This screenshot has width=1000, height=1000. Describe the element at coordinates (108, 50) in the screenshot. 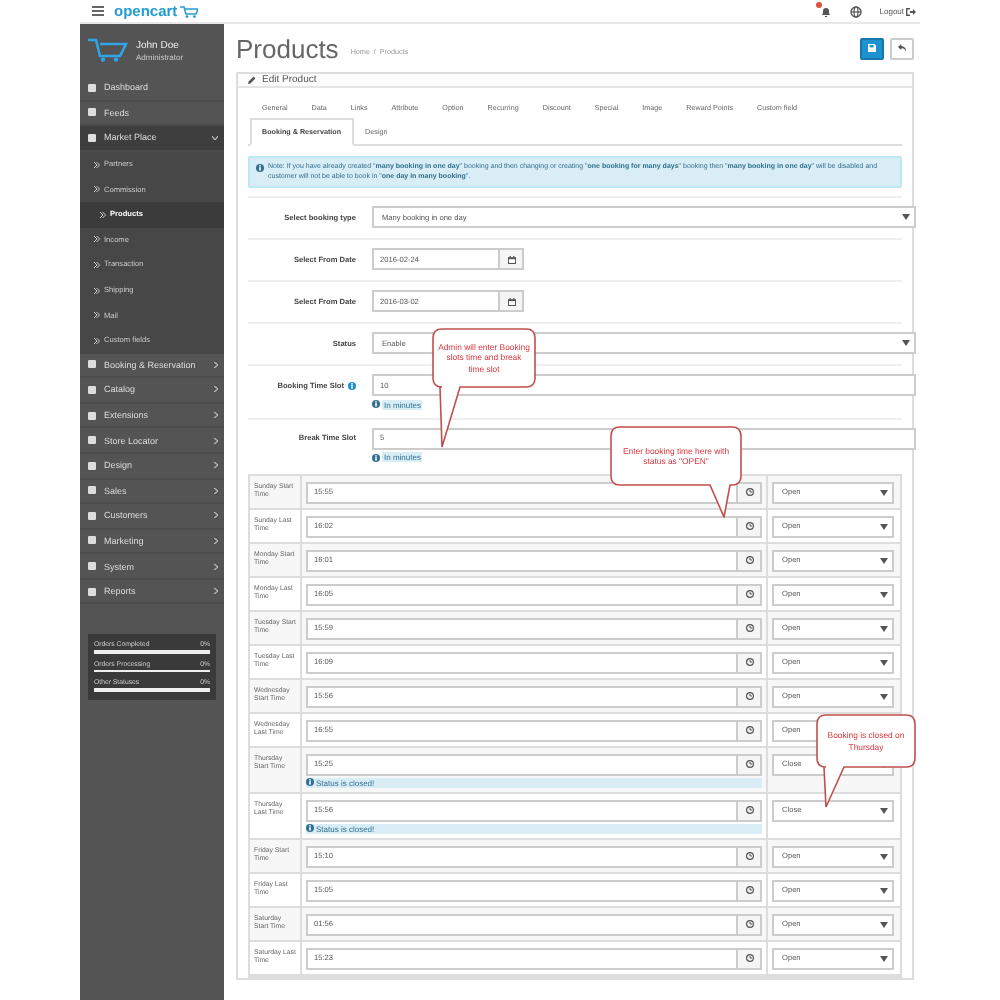

I see `cart-logo-icon` at that location.